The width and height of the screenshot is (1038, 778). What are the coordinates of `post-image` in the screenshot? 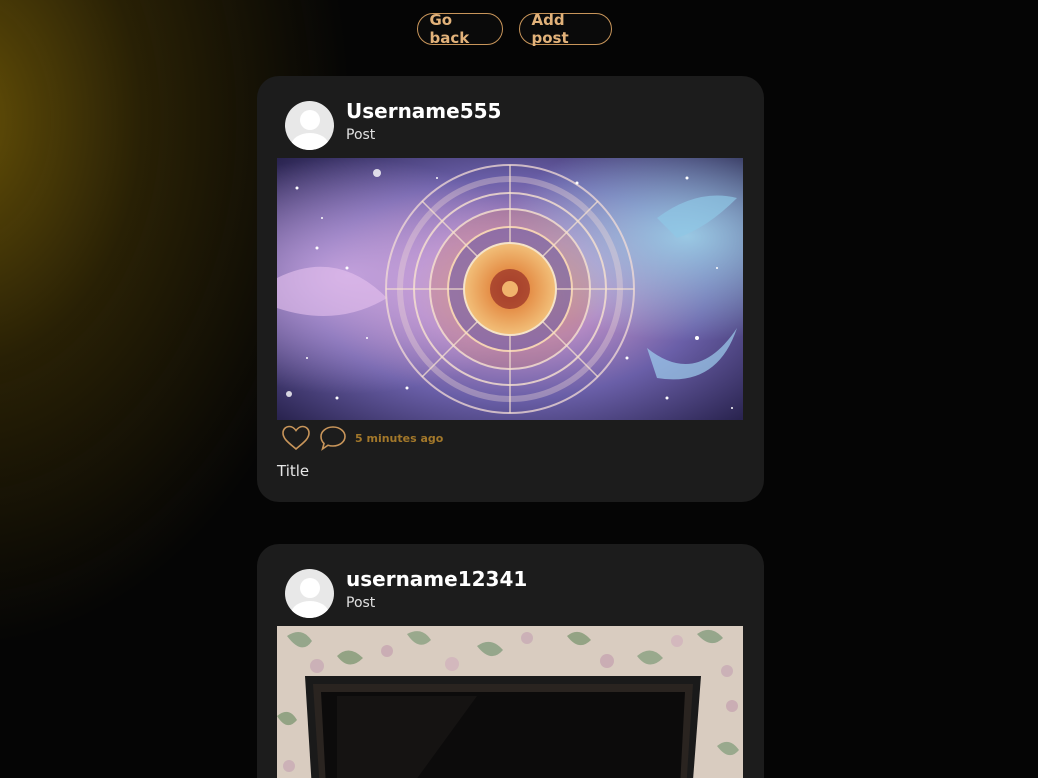 It's located at (510, 702).